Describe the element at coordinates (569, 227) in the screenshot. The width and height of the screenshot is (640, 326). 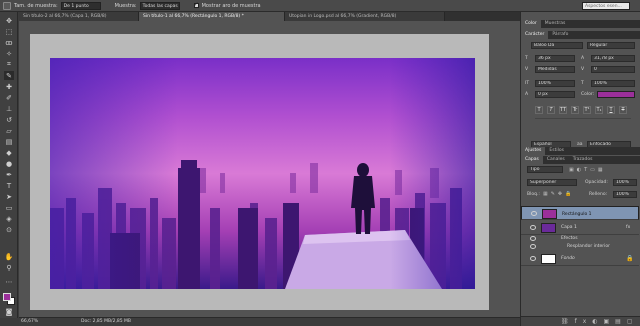
I see `layer-name: Capa 1` at that location.